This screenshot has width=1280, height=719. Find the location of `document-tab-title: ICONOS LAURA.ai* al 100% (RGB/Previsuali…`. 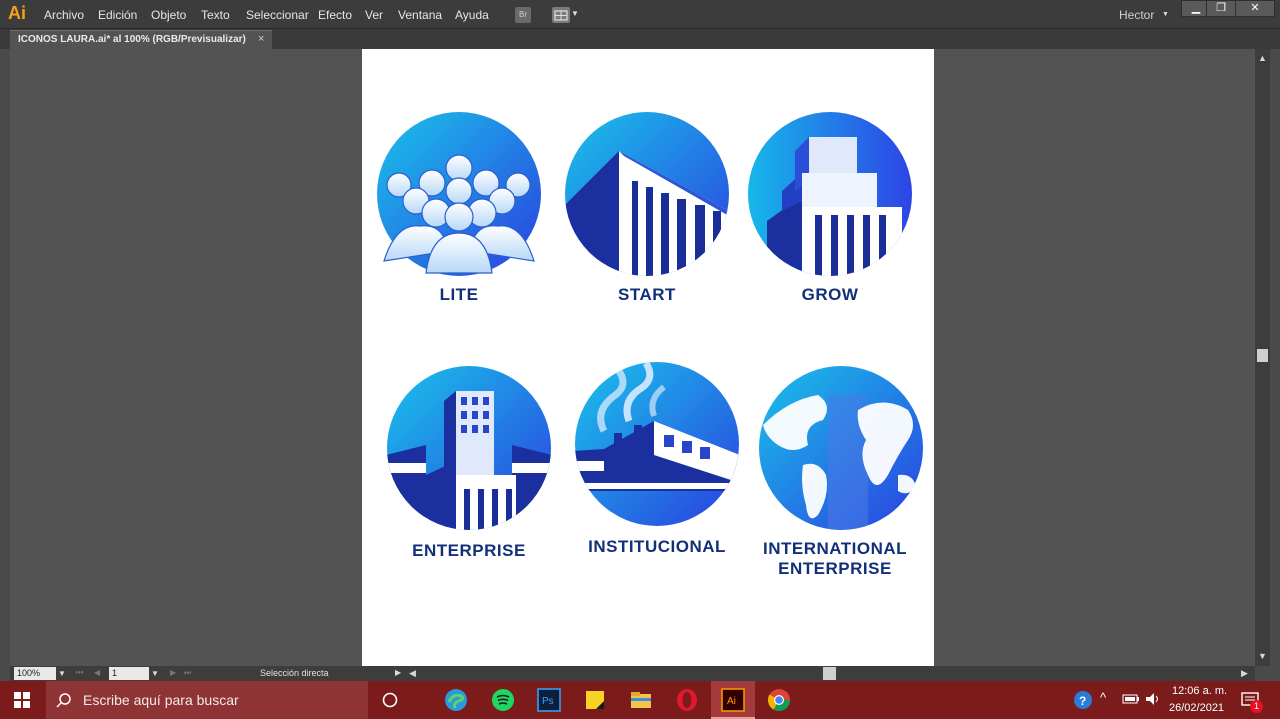

document-tab-title: ICONOS LAURA.ai* al 100% (RGB/Previsuali… is located at coordinates (132, 39).